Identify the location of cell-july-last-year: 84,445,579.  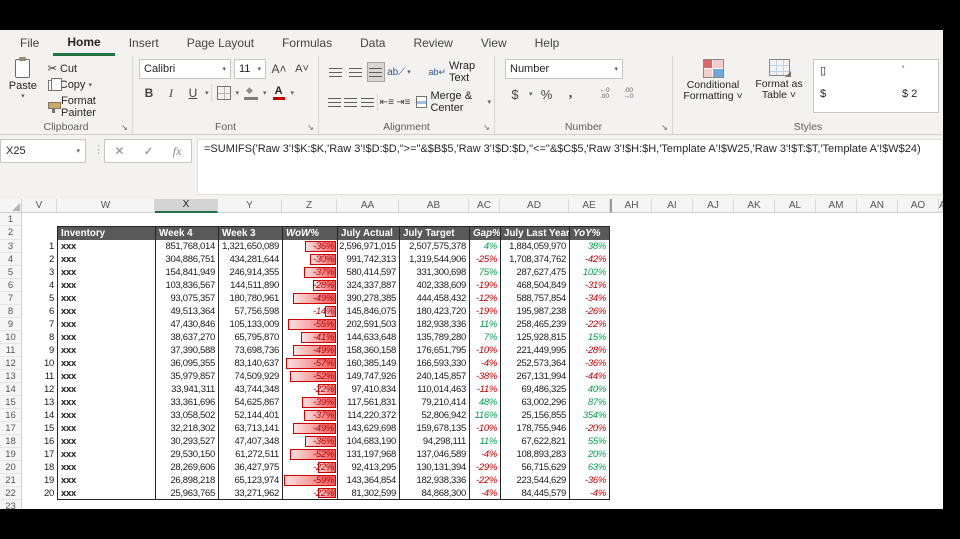
(534, 493).